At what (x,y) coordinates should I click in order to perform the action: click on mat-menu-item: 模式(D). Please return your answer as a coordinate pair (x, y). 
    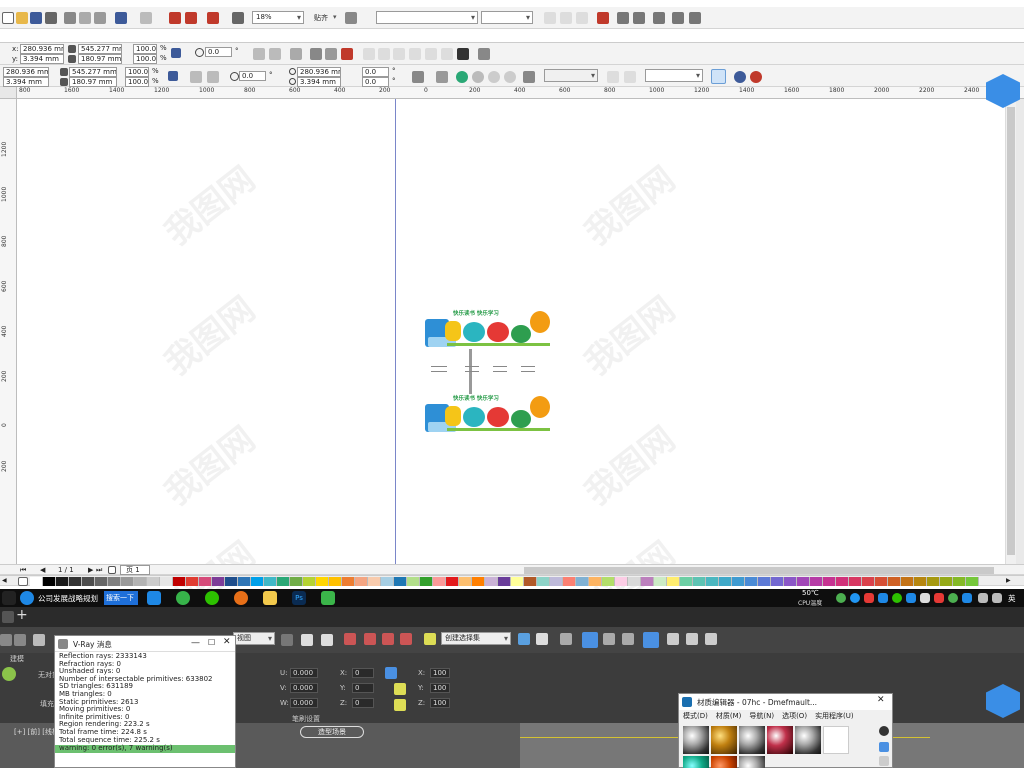
    Looking at the image, I should click on (695, 716).